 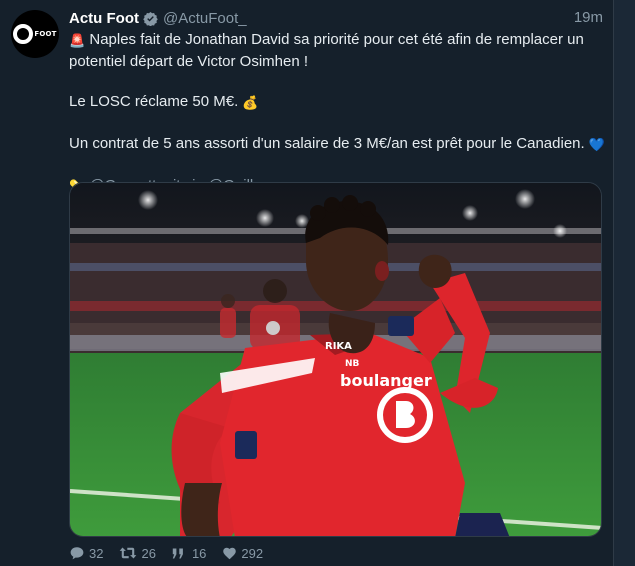 I want to click on tweet-actions: 32 26 16 292, so click(x=174, y=553).